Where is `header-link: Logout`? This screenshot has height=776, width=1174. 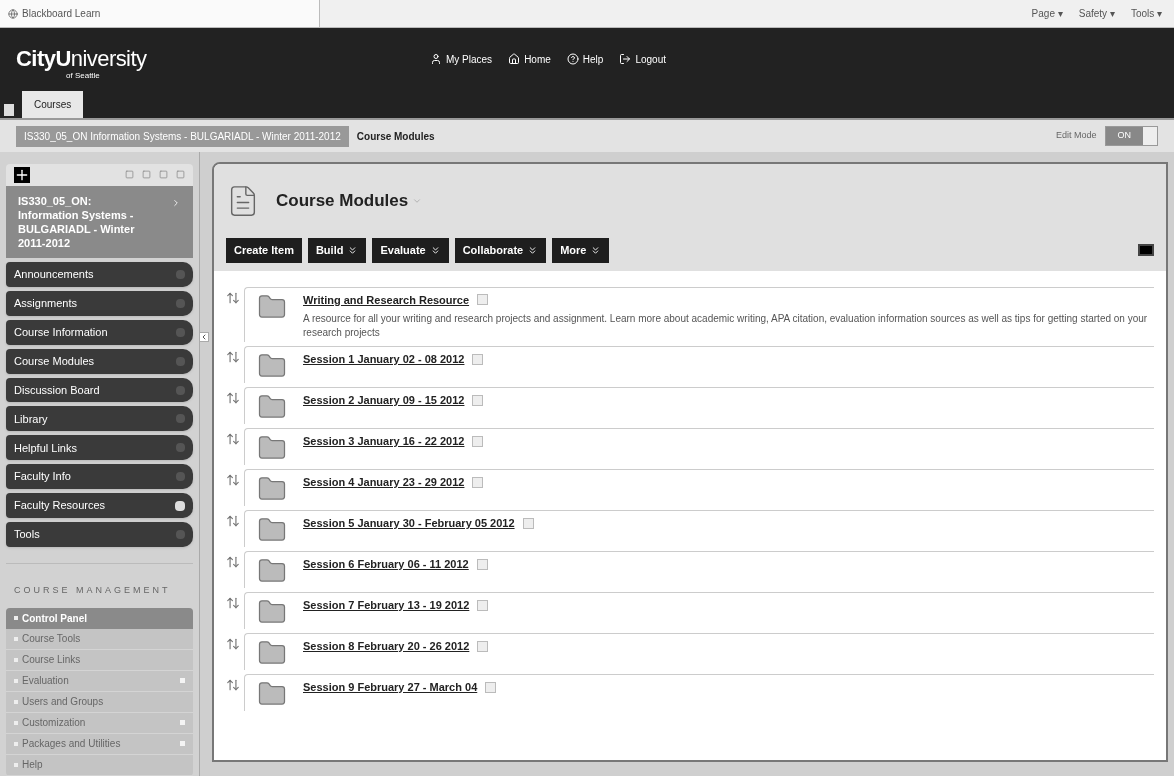
header-link: Logout is located at coordinates (642, 59).